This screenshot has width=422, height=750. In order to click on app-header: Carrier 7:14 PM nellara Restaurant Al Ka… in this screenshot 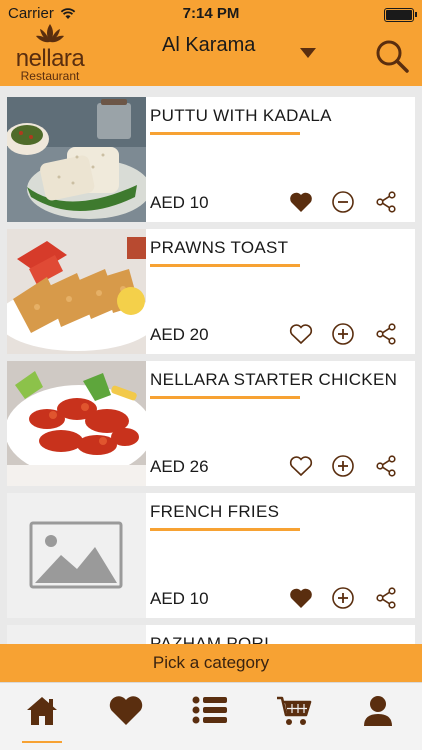, I will do `click(211, 43)`.